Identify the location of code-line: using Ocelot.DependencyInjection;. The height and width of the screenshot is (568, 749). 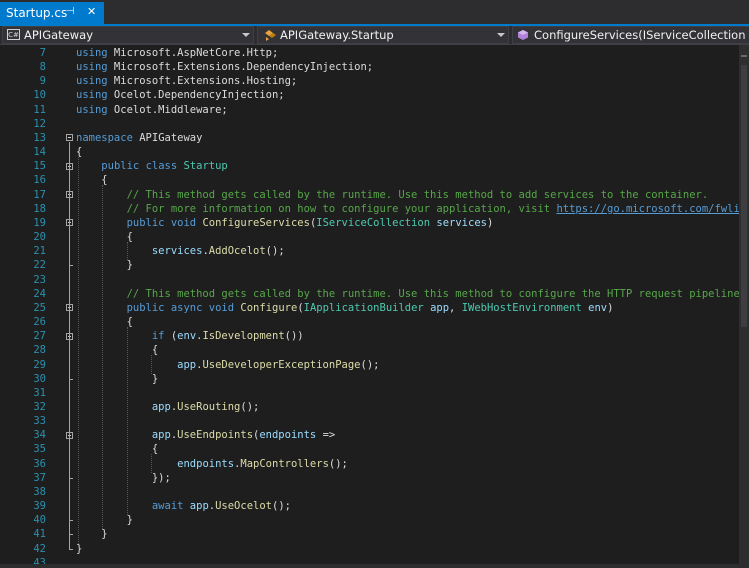
(180, 95).